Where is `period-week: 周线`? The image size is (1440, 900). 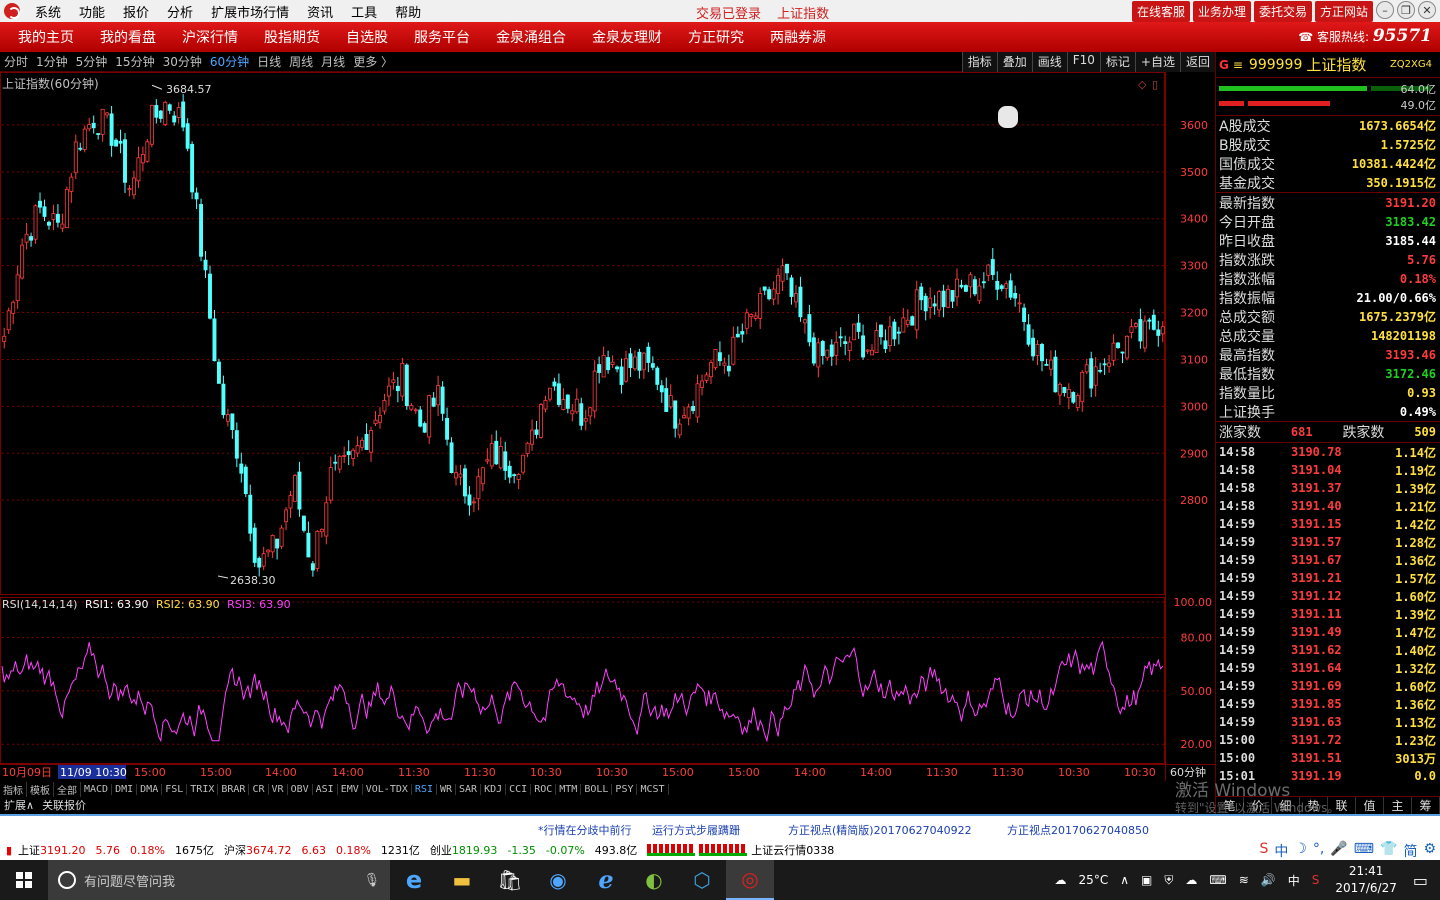
period-week: 周线 is located at coordinates (301, 61).